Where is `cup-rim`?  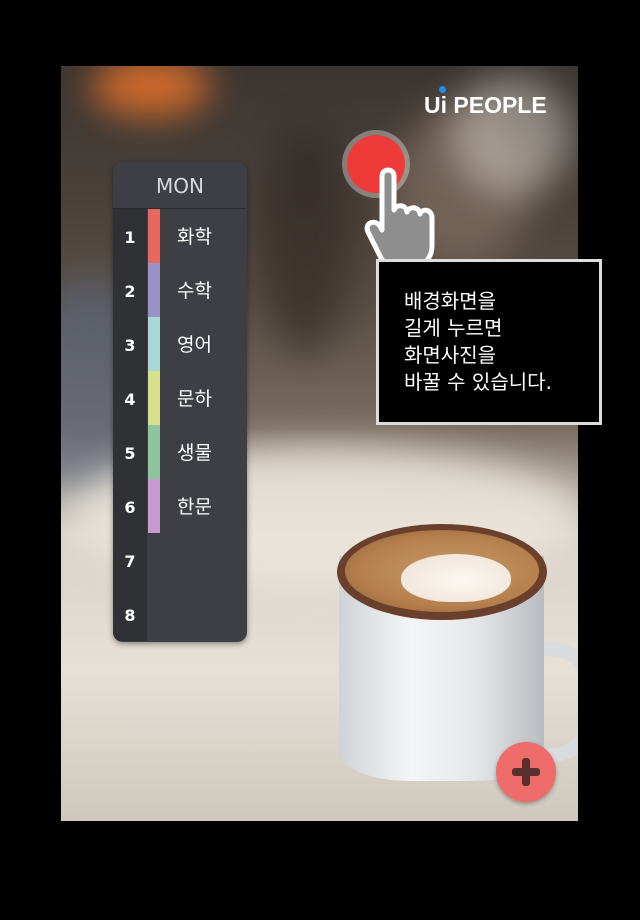 cup-rim is located at coordinates (442, 572).